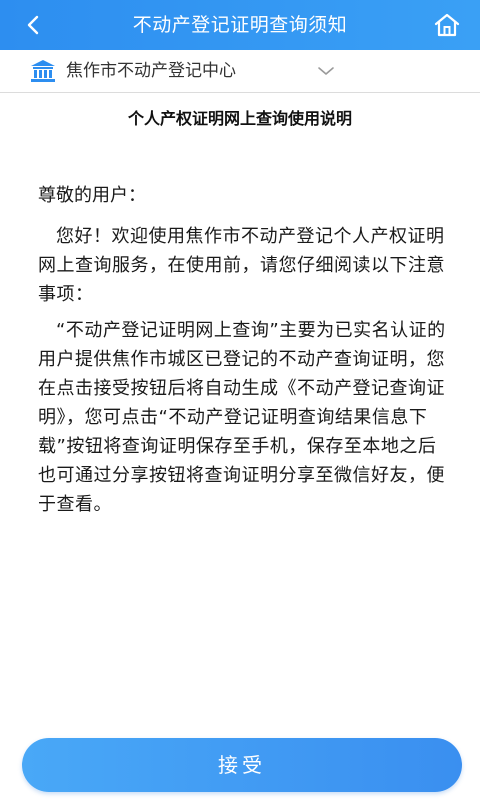  Describe the element at coordinates (239, 118) in the screenshot. I see `document-title: 个人产权证明网上查询使用说明` at that location.